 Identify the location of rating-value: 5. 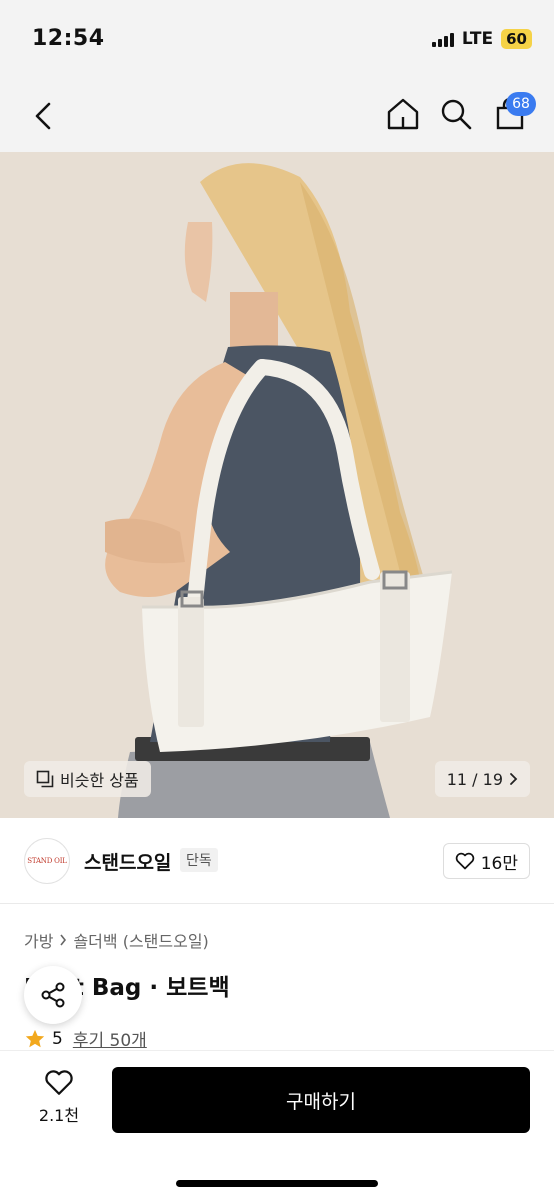
(57, 1038).